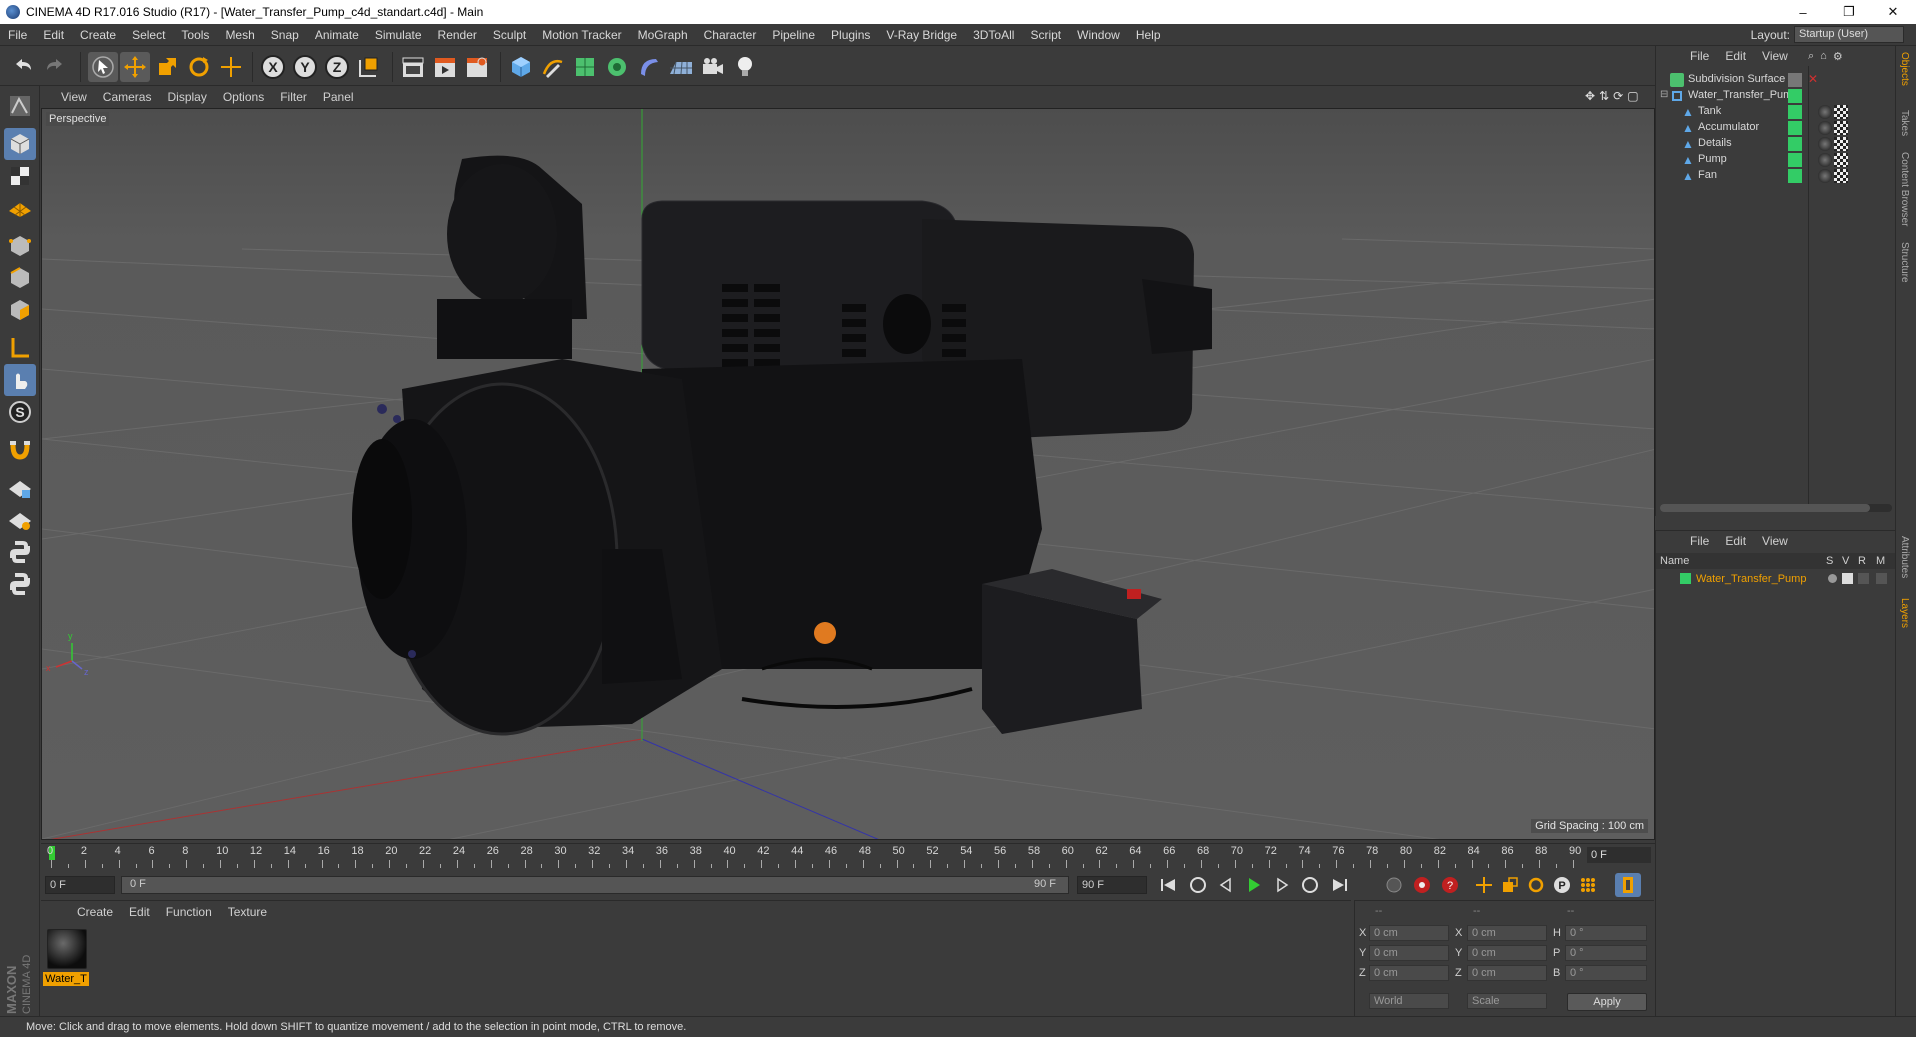 This screenshot has width=1916, height=1037. I want to click on timeline-layout-button, so click(1628, 885).